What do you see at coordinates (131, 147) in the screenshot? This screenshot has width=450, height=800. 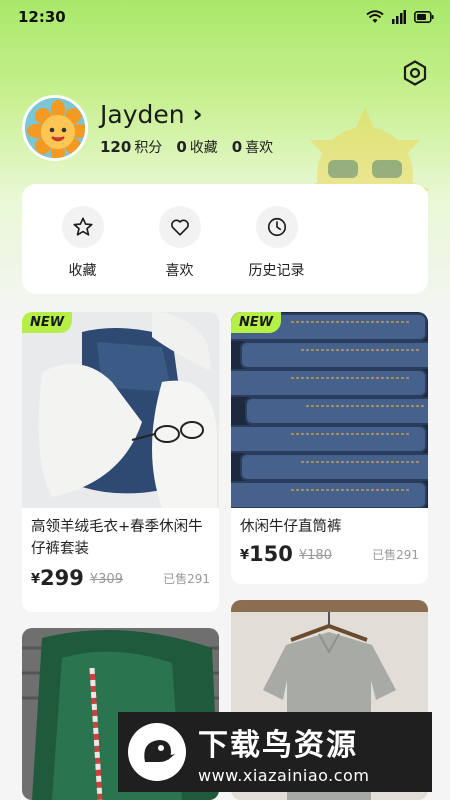 I see `stat-points: 120 积分` at bounding box center [131, 147].